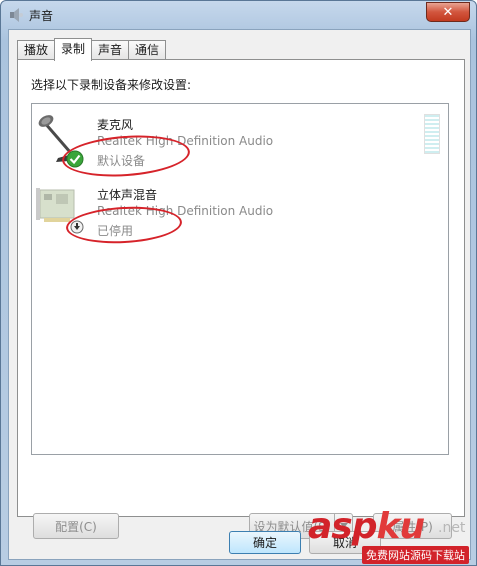 Image resolution: width=477 pixels, height=566 pixels. Describe the element at coordinates (16, 15) in the screenshot. I see `speaker-icon` at that location.